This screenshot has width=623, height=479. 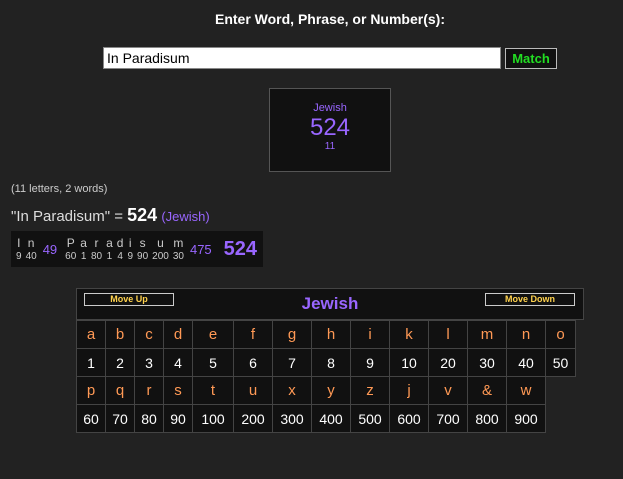 What do you see at coordinates (71, 256) in the screenshot?
I see `letter-value: 60` at bounding box center [71, 256].